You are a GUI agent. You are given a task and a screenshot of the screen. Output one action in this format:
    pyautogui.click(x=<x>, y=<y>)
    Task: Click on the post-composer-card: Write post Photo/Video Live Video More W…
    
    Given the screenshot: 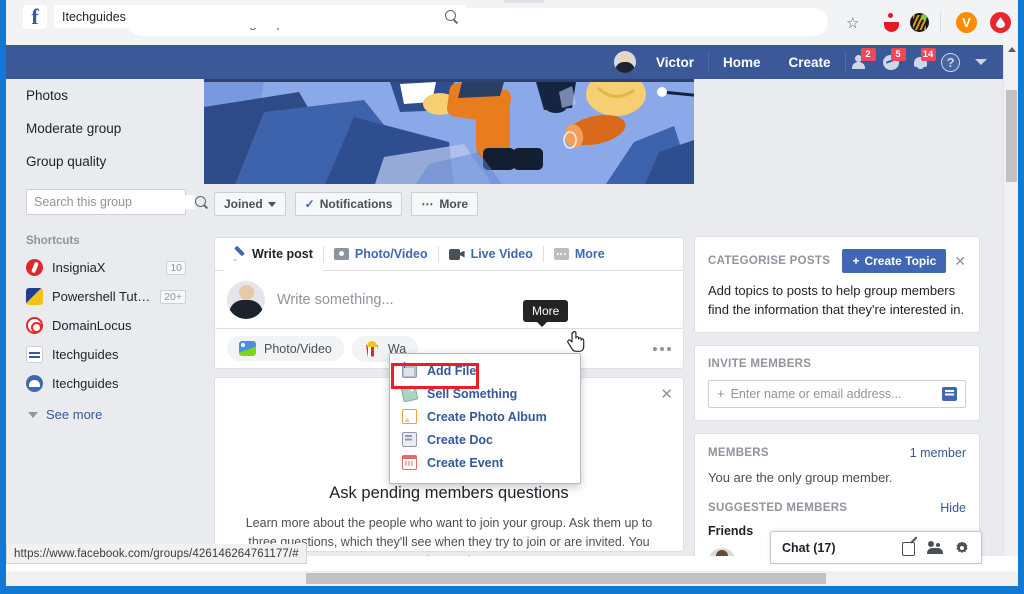 What is the action you would take?
    pyautogui.click(x=449, y=283)
    